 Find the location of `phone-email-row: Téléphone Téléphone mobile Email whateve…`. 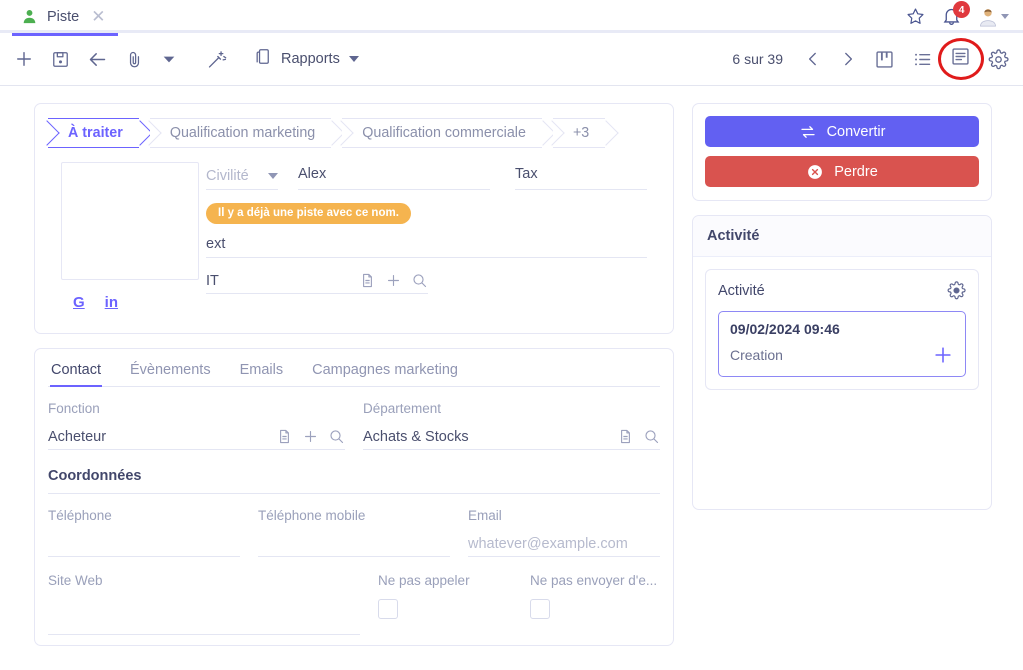

phone-email-row: Téléphone Téléphone mobile Email whateve… is located at coordinates (354, 525).